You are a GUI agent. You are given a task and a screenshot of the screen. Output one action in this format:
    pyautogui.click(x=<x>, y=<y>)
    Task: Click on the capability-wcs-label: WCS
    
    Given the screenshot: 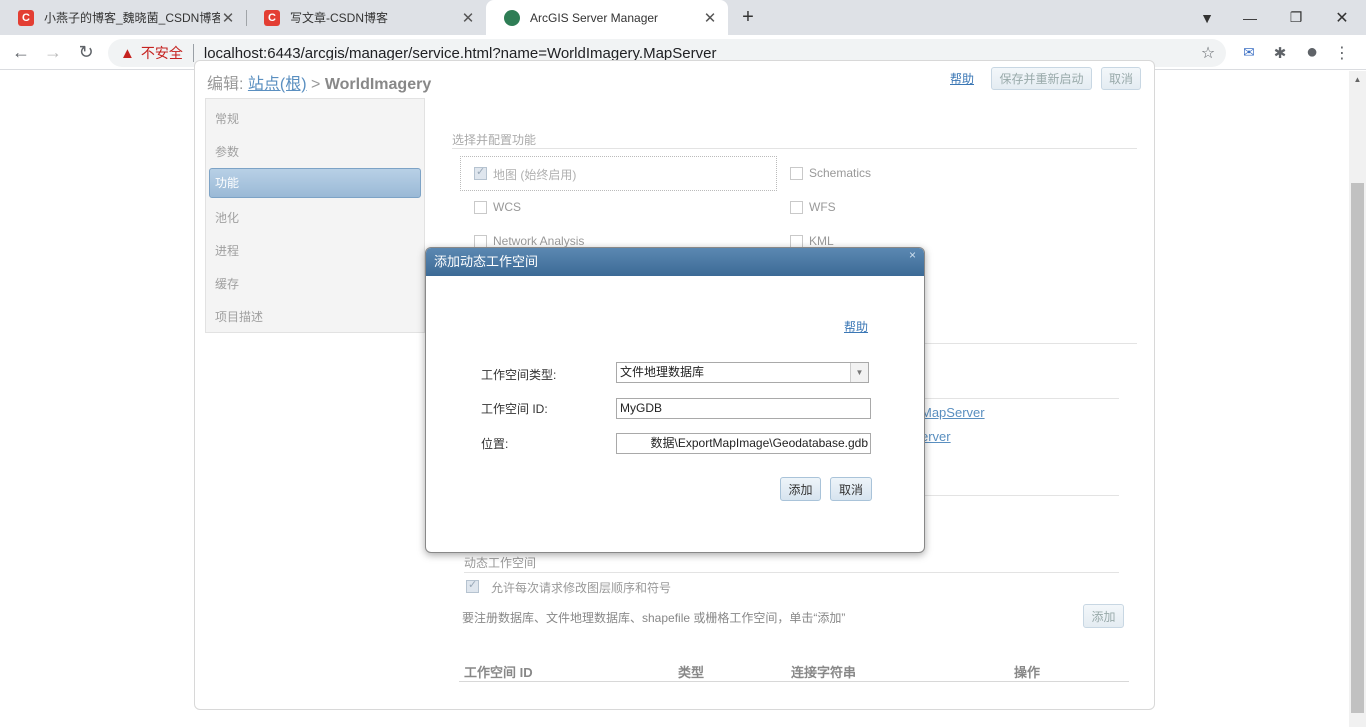 What is the action you would take?
    pyautogui.click(x=507, y=207)
    